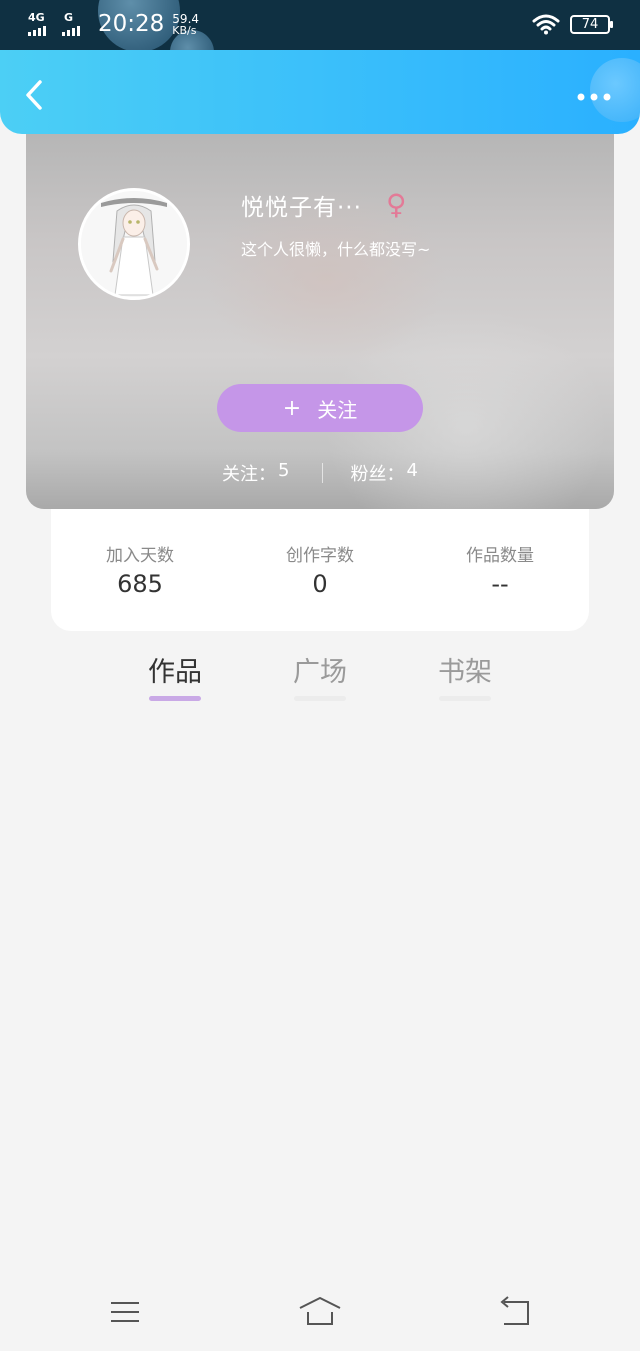 The image size is (640, 1351). What do you see at coordinates (255, 473) in the screenshot?
I see `following-count: 关注： 5` at bounding box center [255, 473].